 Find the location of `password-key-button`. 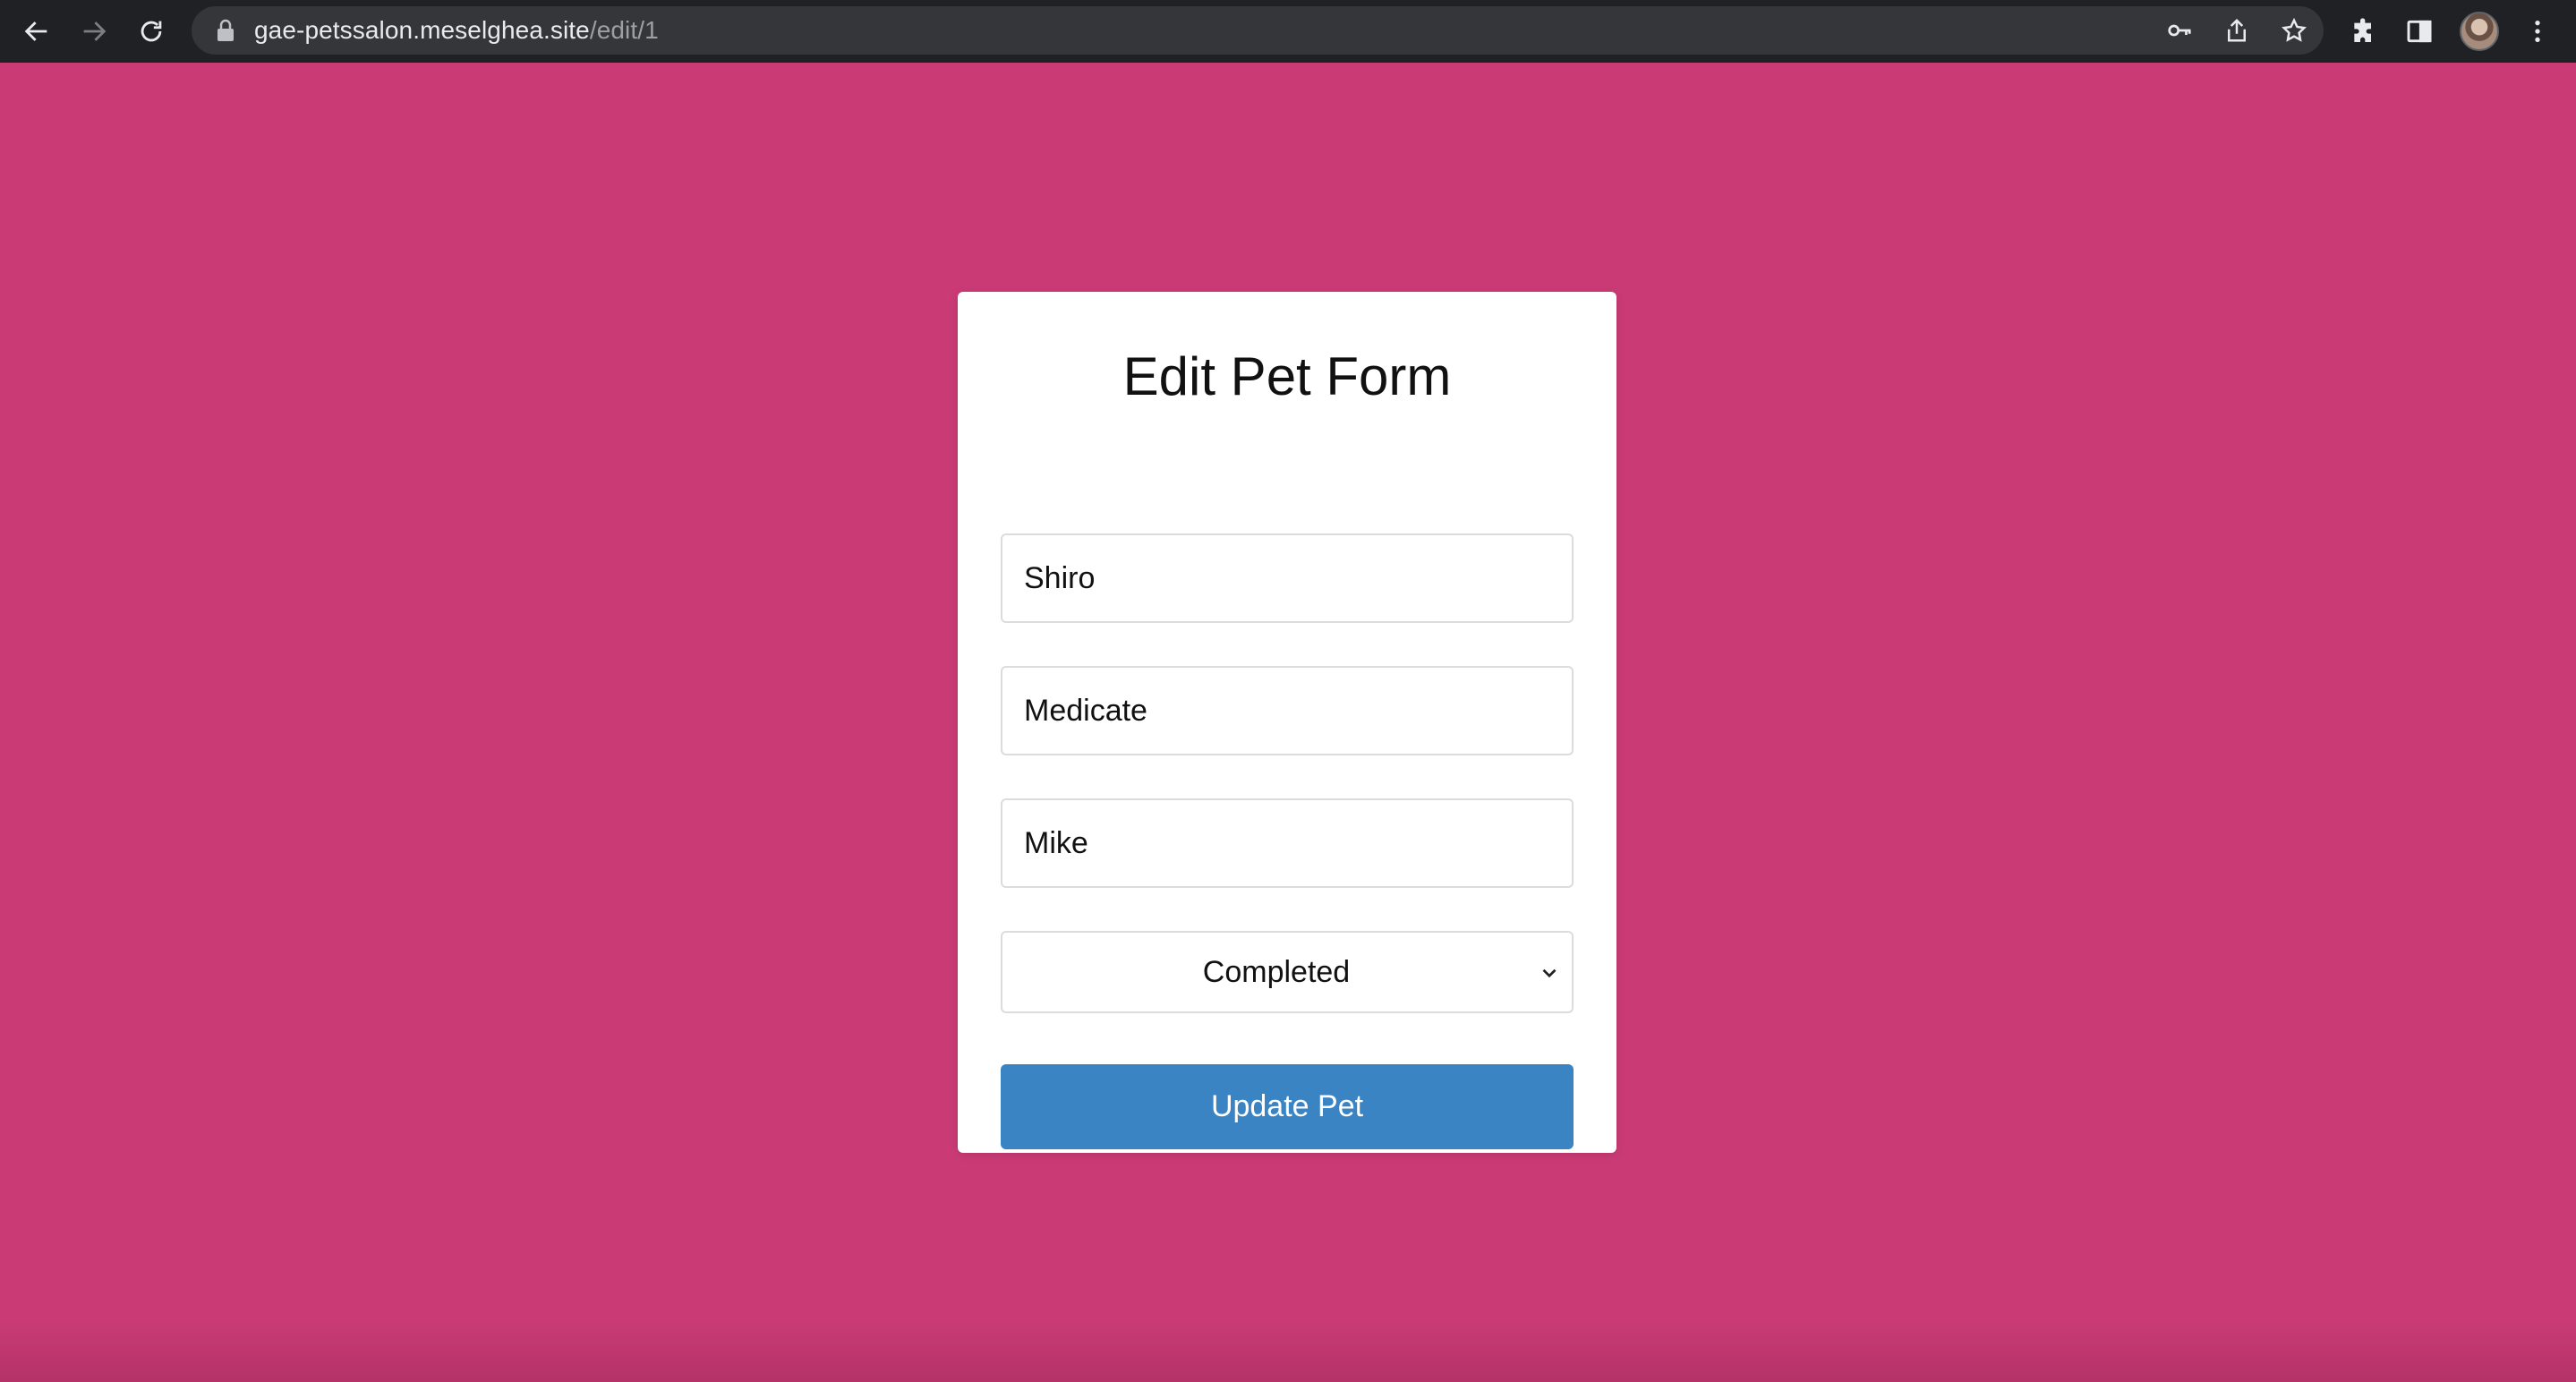

password-key-button is located at coordinates (2179, 31).